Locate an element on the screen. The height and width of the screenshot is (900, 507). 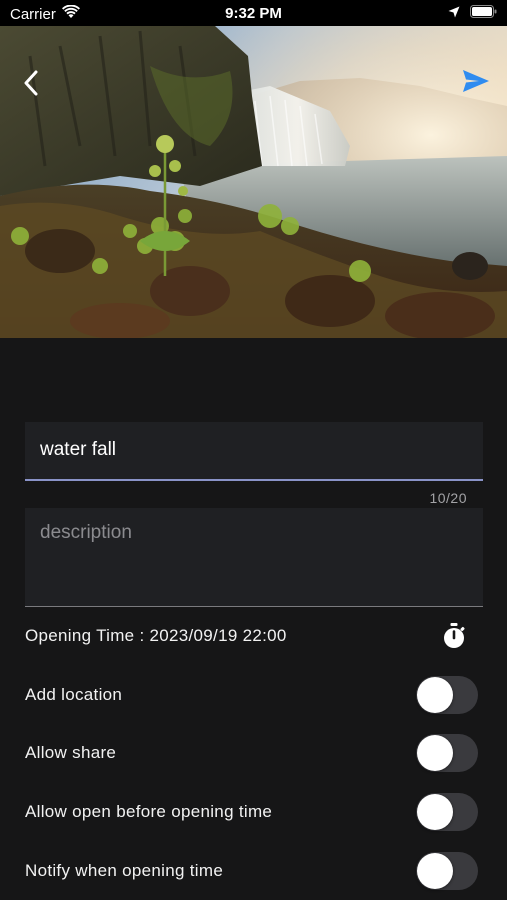
allow-share-row: Allow share is located at coordinates (254, 753).